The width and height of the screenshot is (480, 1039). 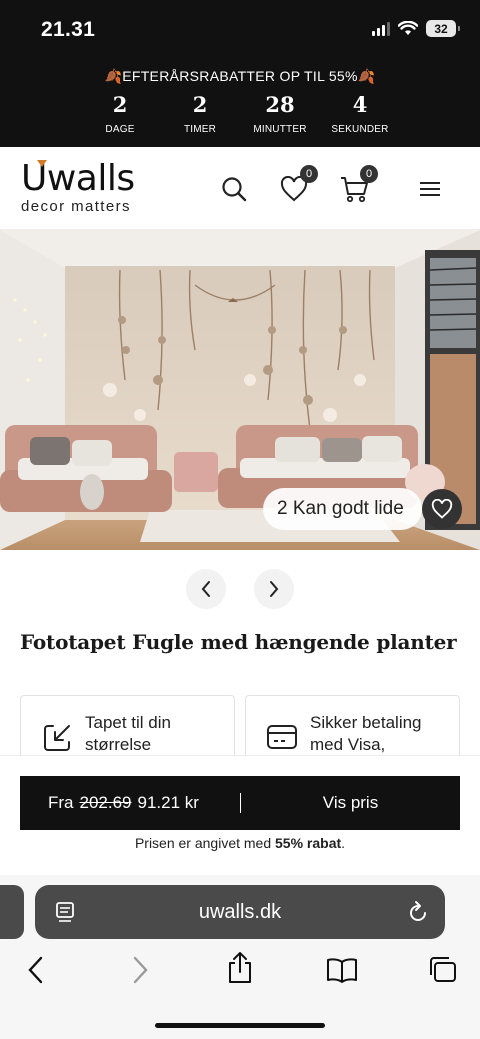 What do you see at coordinates (42, 163) in the screenshot?
I see `logo-accent-icon` at bounding box center [42, 163].